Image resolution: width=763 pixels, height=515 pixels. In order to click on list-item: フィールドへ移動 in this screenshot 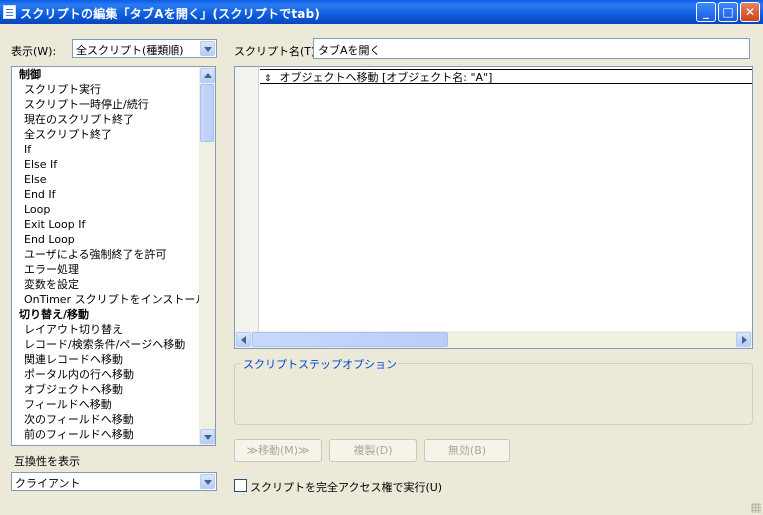, I will do `click(113, 404)`.